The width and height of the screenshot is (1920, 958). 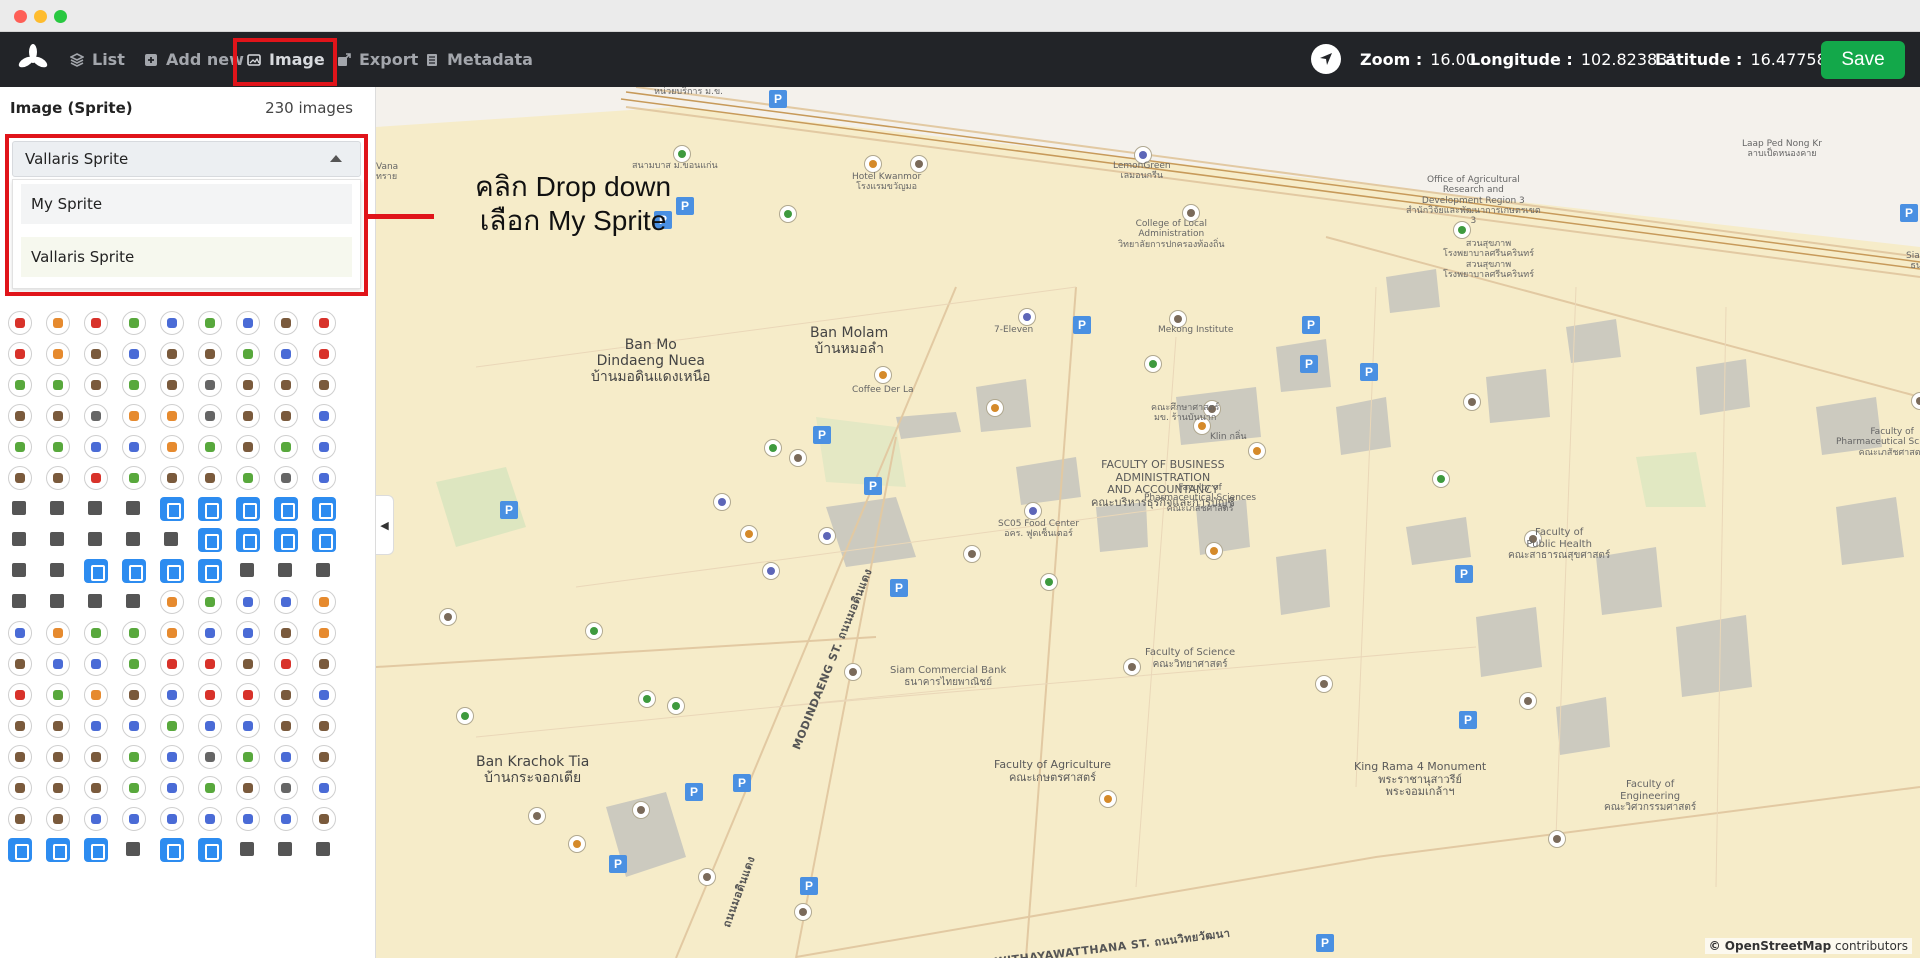 I want to click on collapse-sidebar-button: ◀, so click(x=385, y=525).